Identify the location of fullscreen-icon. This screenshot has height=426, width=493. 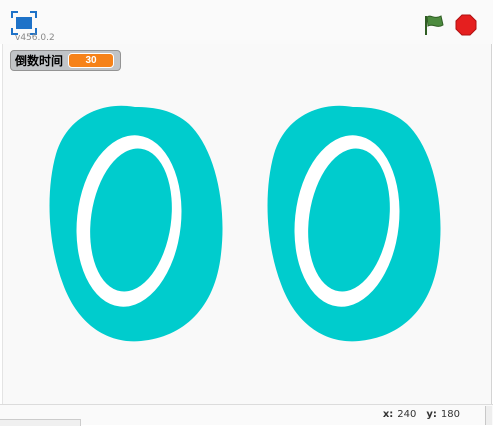
(24, 23).